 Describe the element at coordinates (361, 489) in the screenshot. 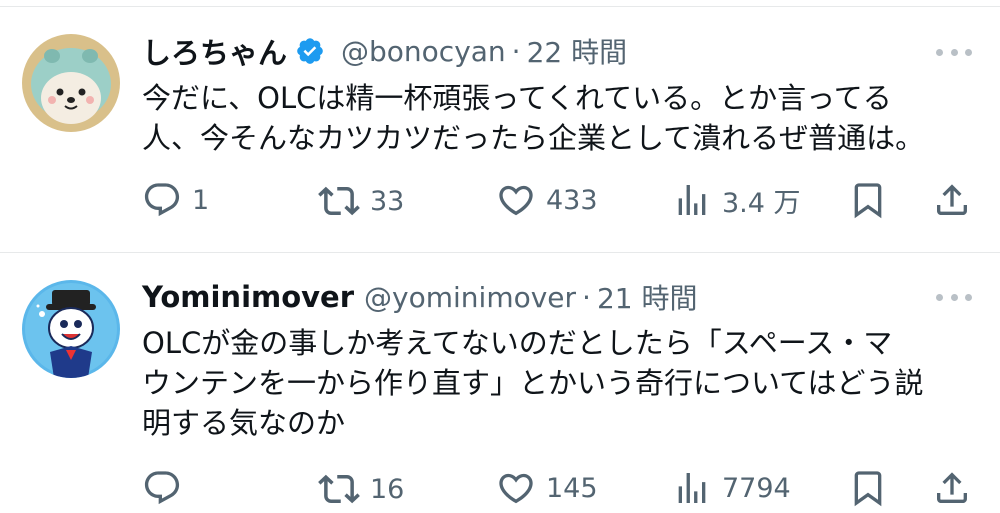

I see `repost-button: 16` at that location.